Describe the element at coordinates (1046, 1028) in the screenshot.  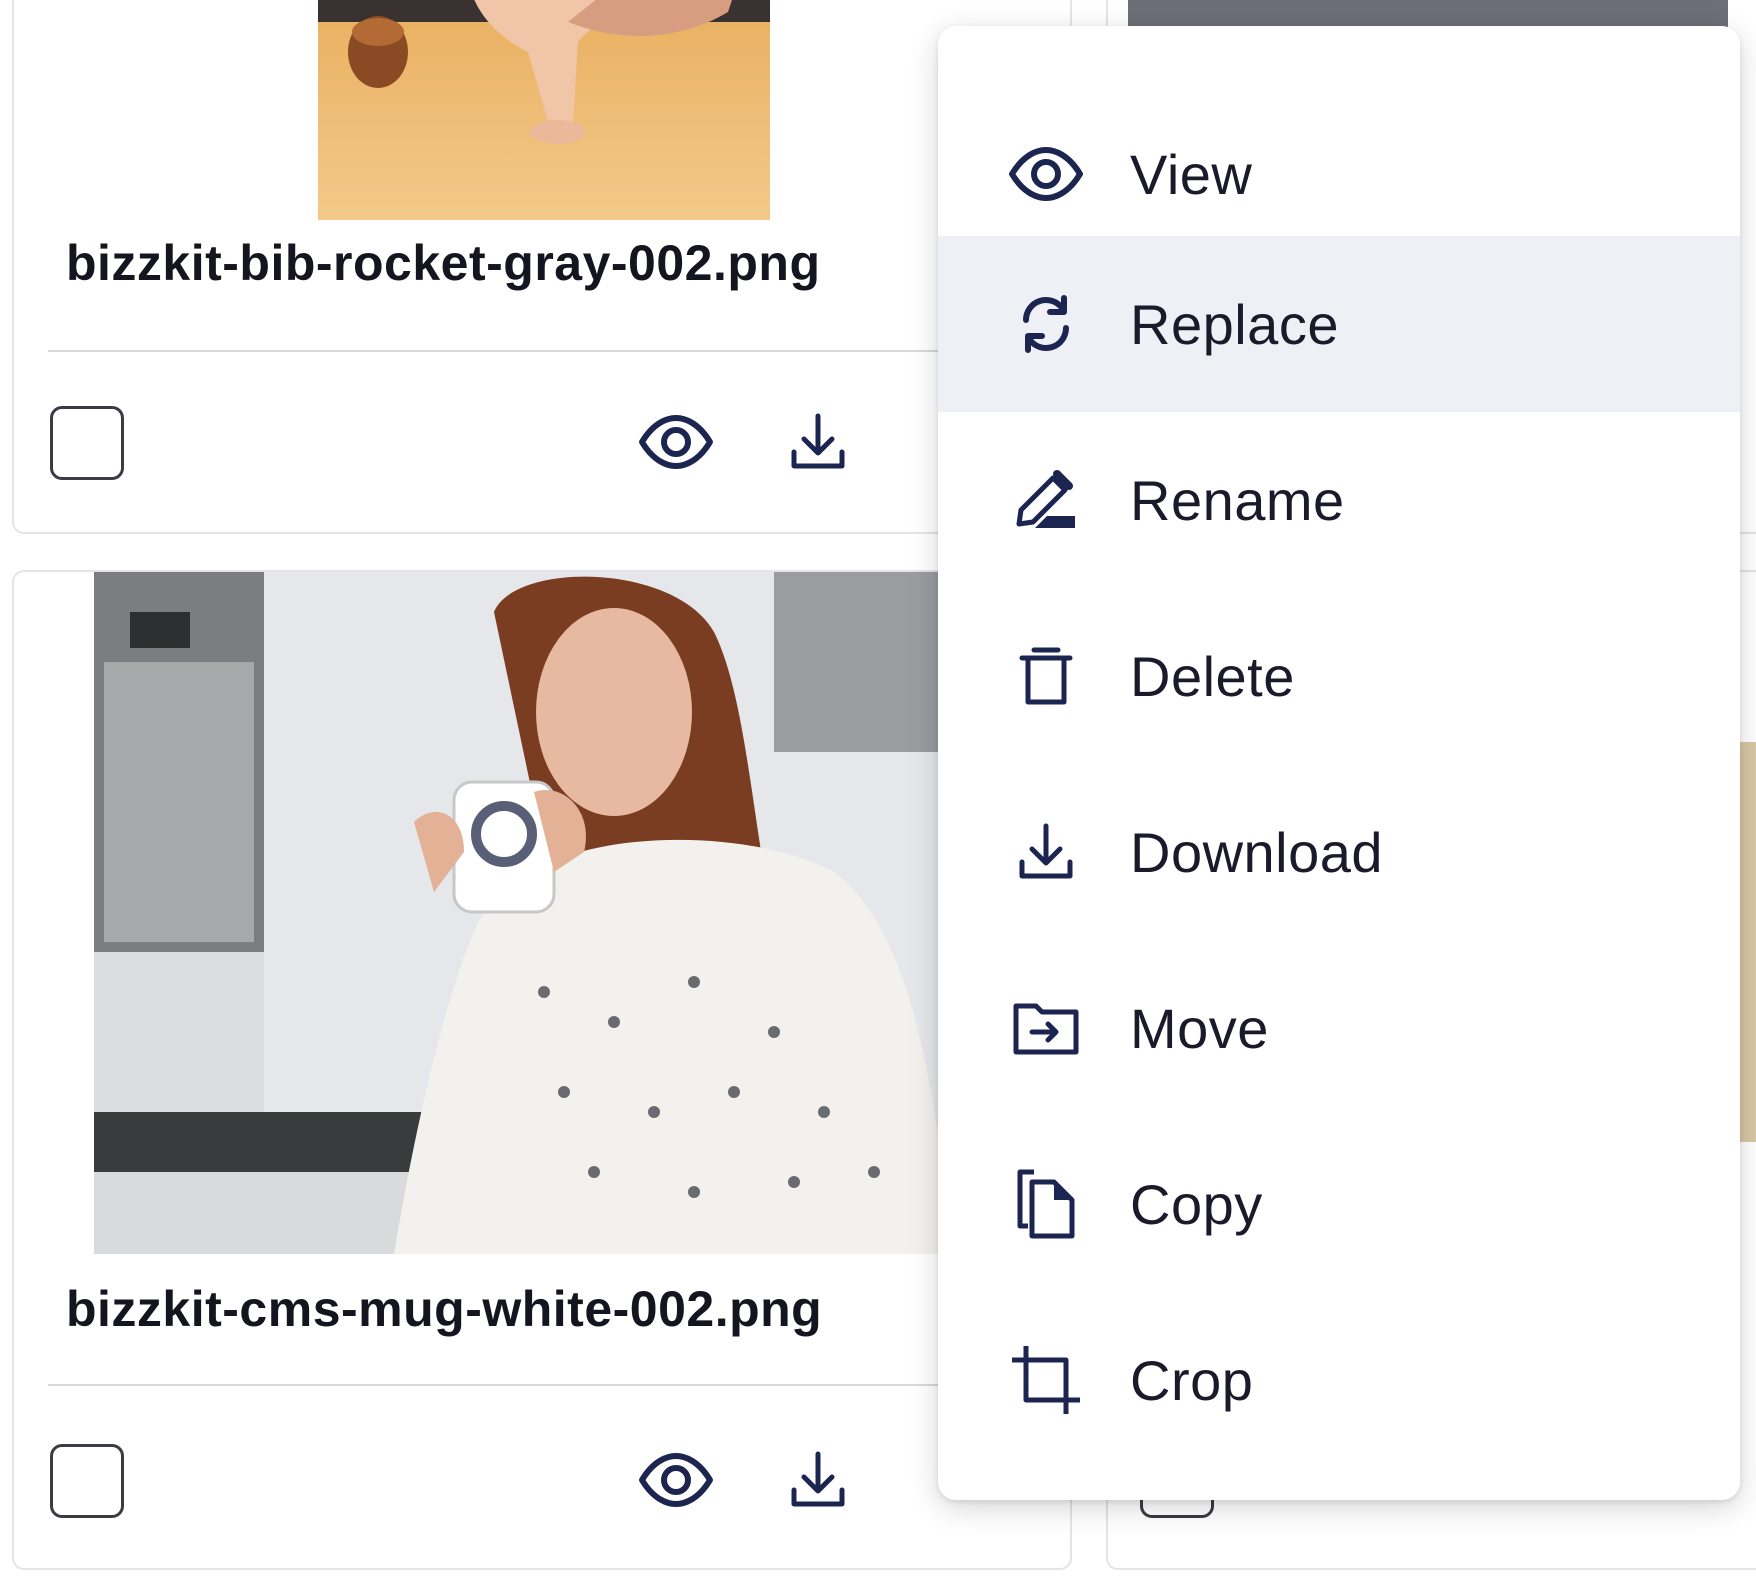
I see `folder-move-icon` at that location.